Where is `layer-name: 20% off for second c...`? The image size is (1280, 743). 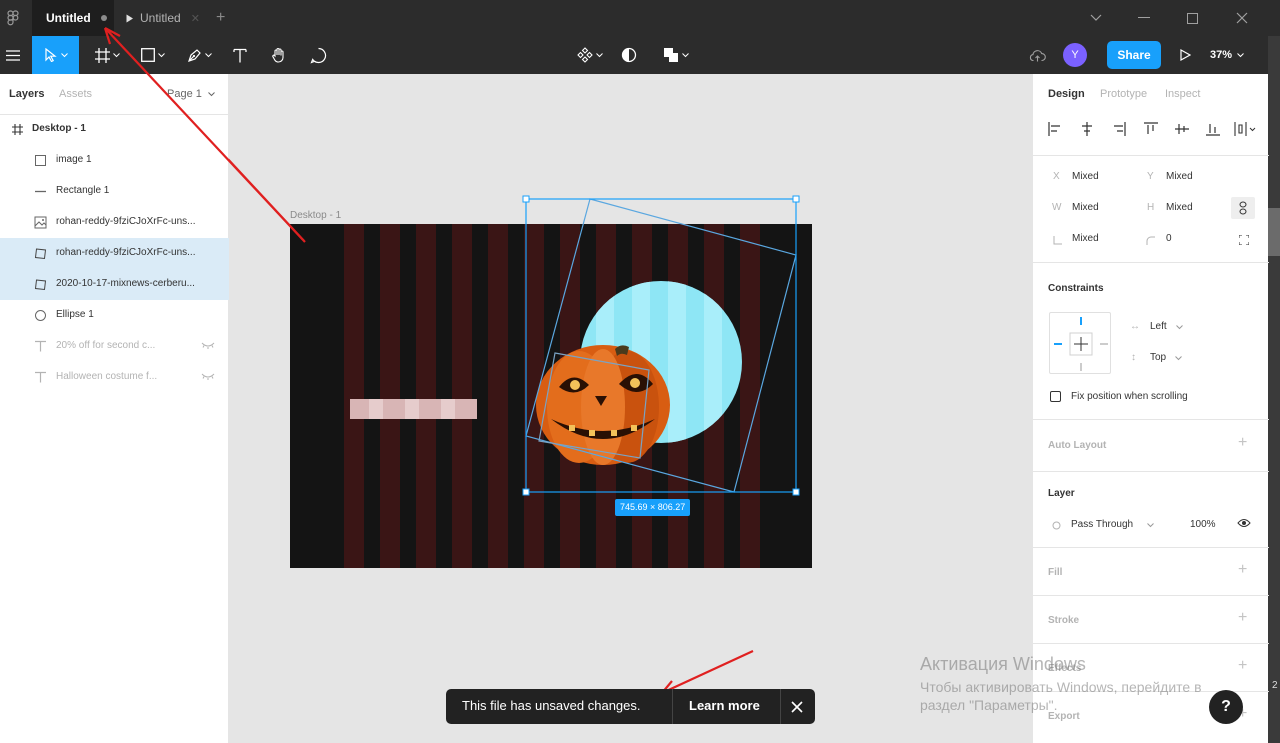 layer-name: 20% off for second c... is located at coordinates (106, 345).